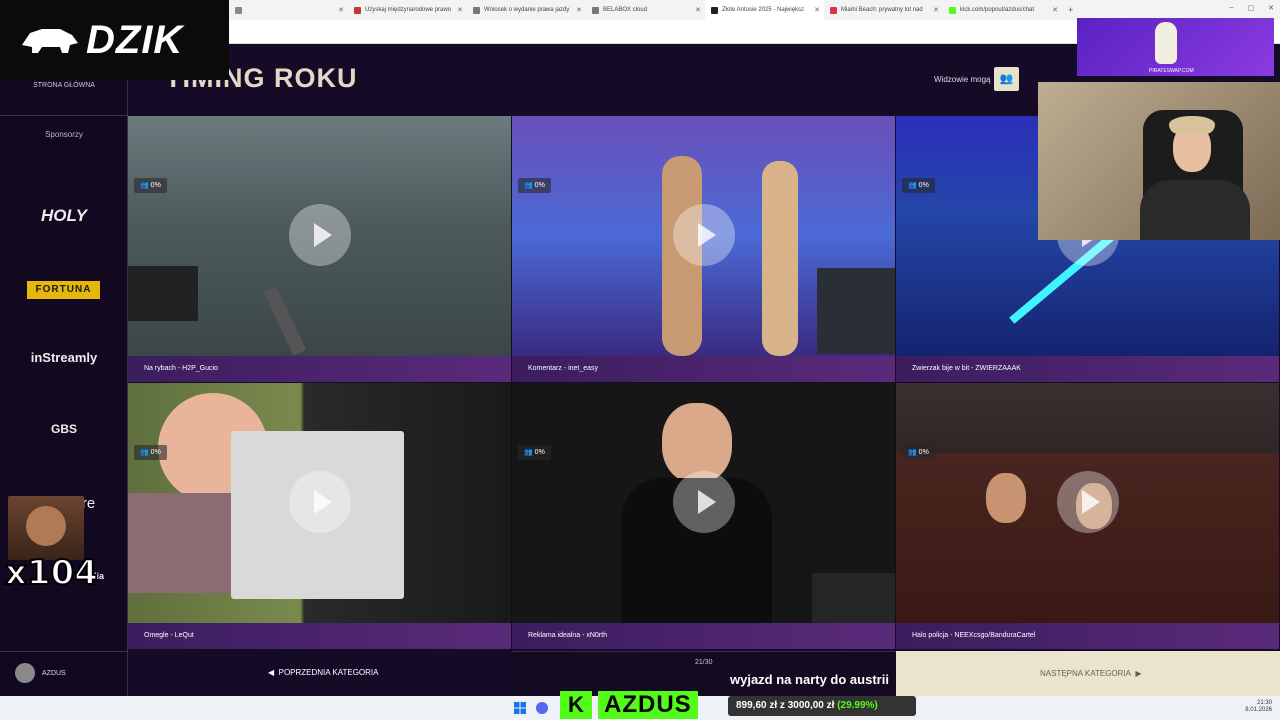  I want to click on boar-icon, so click(50, 41).